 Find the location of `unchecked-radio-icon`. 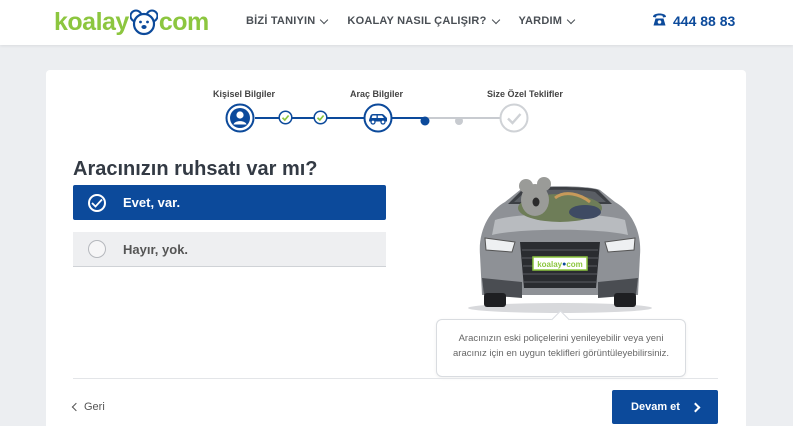

unchecked-radio-icon is located at coordinates (97, 249).